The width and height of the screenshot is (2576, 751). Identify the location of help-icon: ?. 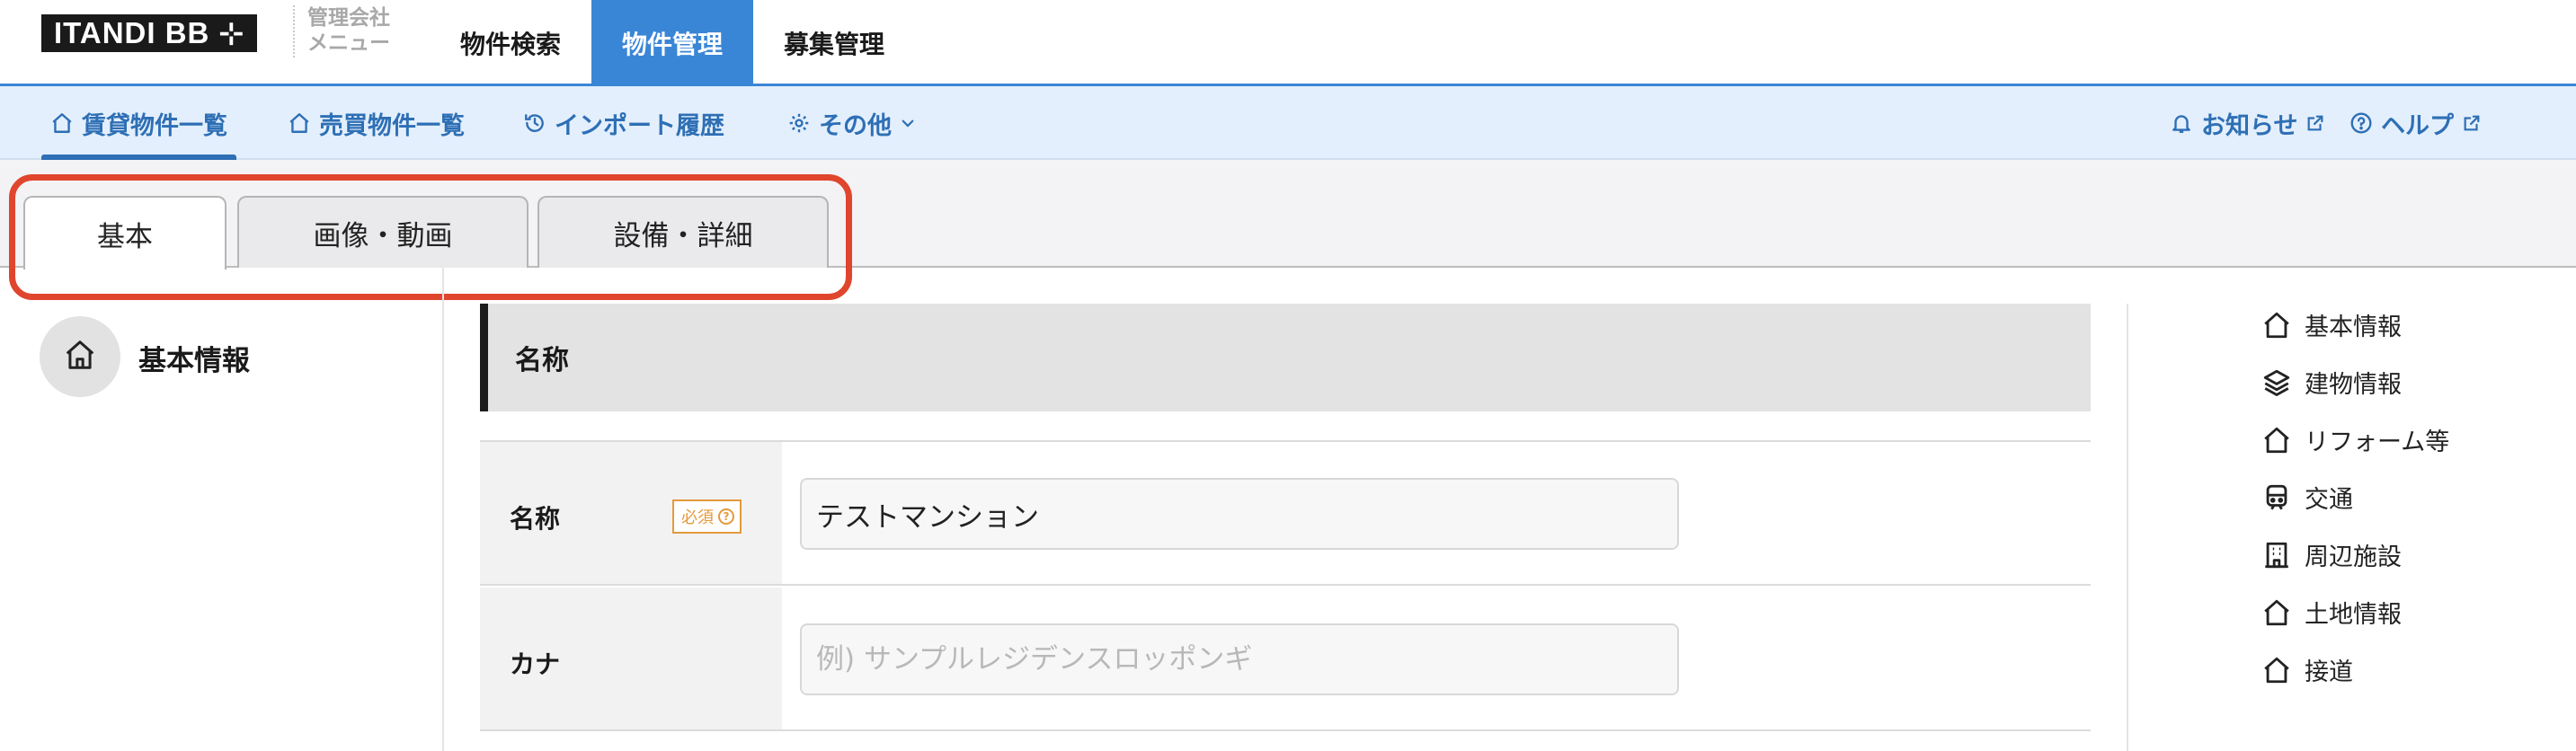
(726, 516).